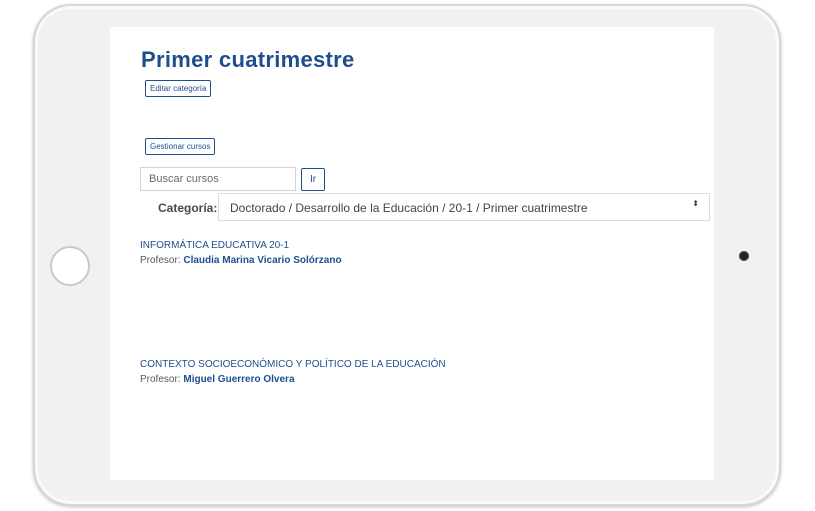 The image size is (815, 511). What do you see at coordinates (248, 59) in the screenshot?
I see `page-title: Primer cuatrimestre` at bounding box center [248, 59].